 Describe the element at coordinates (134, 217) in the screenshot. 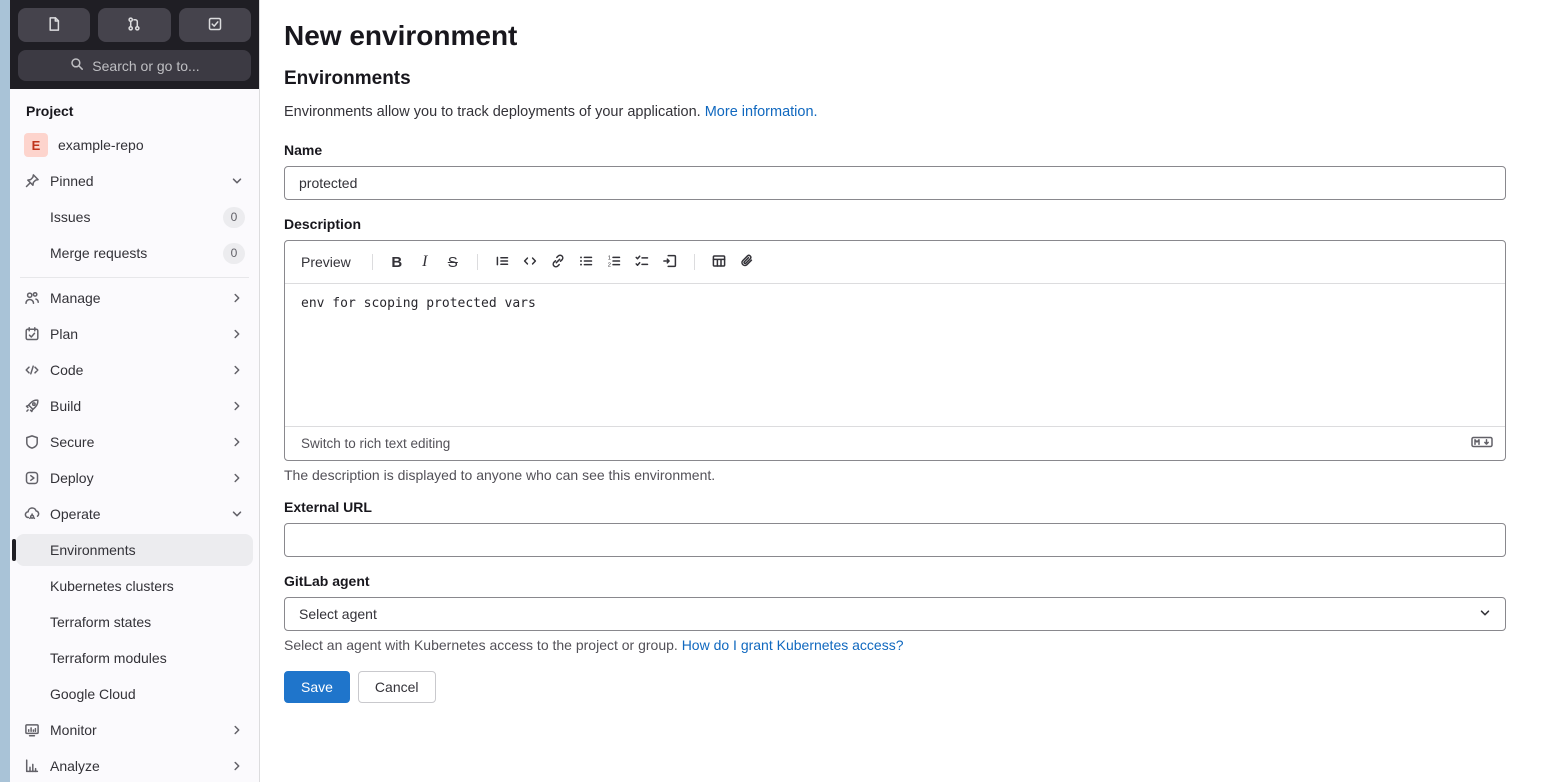

I see `sidebar-item-issues: Issues 0` at that location.